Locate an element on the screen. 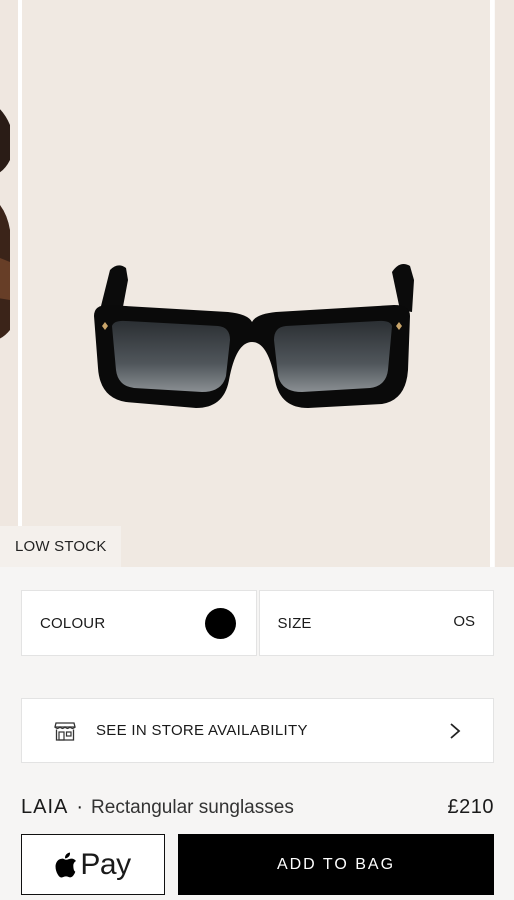  colour-selector: COLOUR is located at coordinates (139, 623).